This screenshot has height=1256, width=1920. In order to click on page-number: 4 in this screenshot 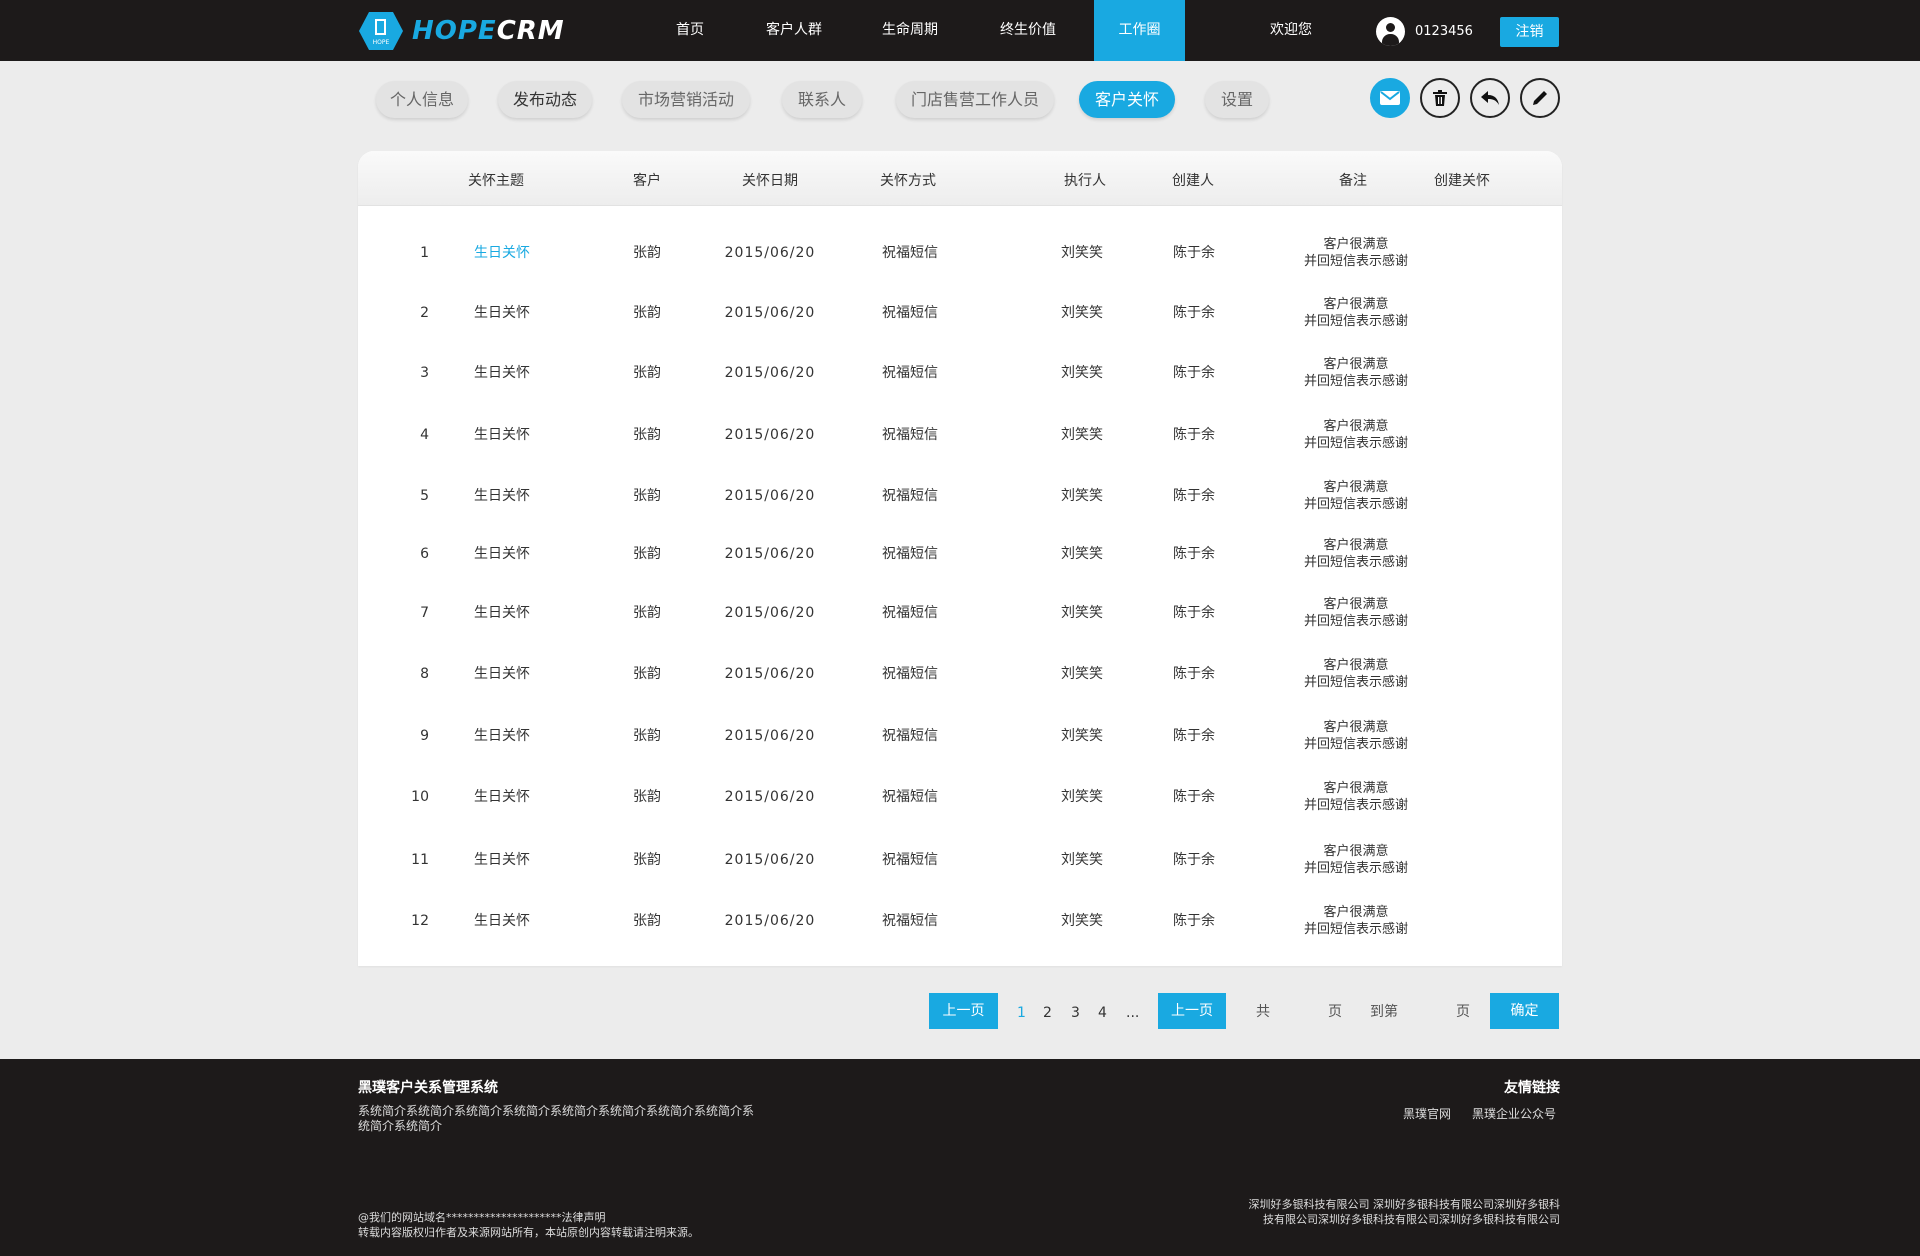, I will do `click(1102, 1011)`.